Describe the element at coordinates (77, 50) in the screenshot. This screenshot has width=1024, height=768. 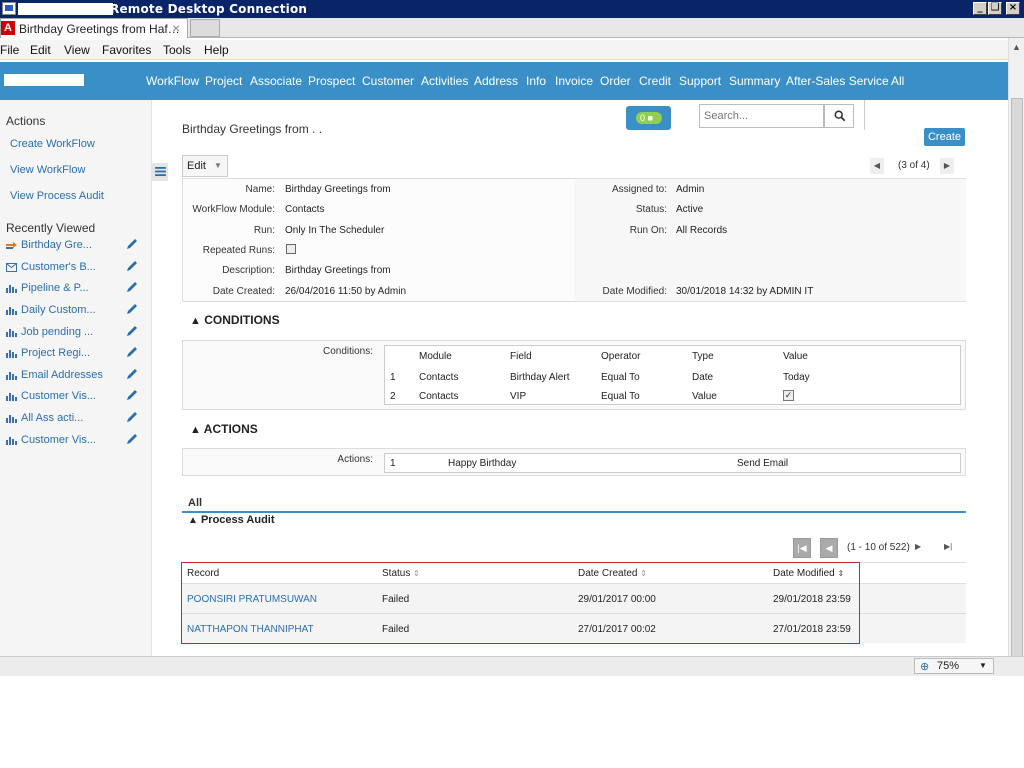
I see `menu-view: View` at that location.